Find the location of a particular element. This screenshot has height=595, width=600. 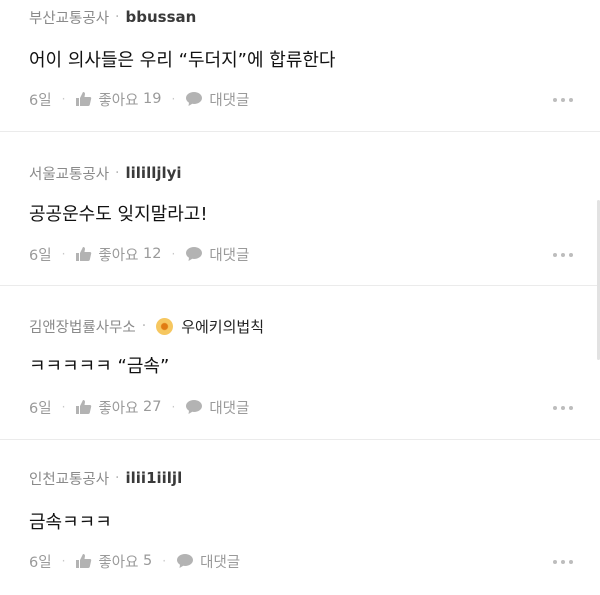

author-organization: 김앤장법률사무소 is located at coordinates (82, 327).